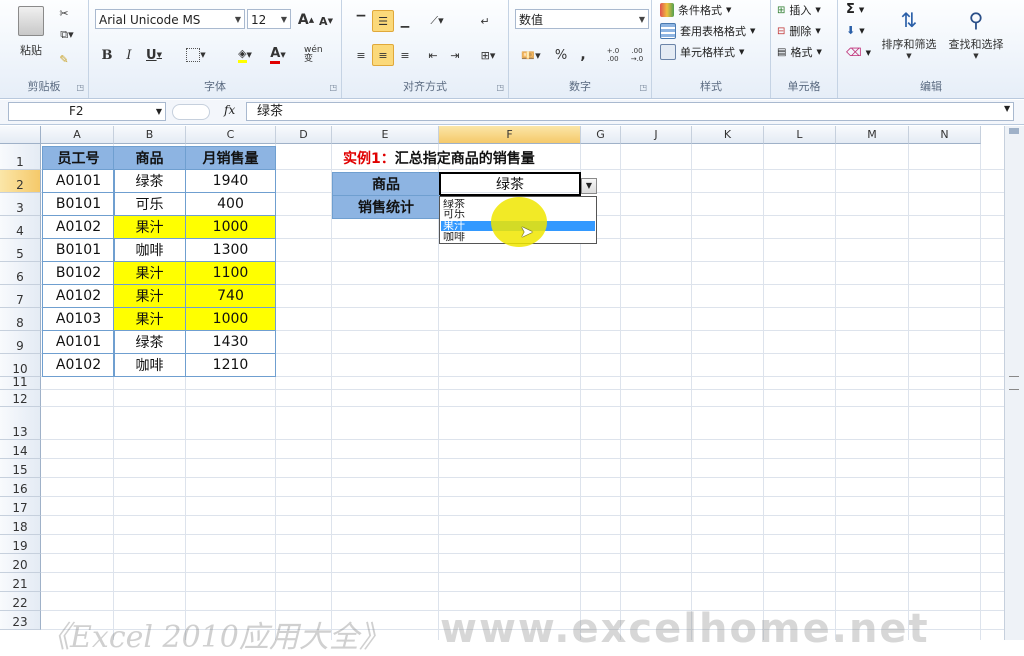  What do you see at coordinates (707, 31) in the screenshot?
I see `format-as-table-button: 套用表格格式 ▼` at bounding box center [707, 31].